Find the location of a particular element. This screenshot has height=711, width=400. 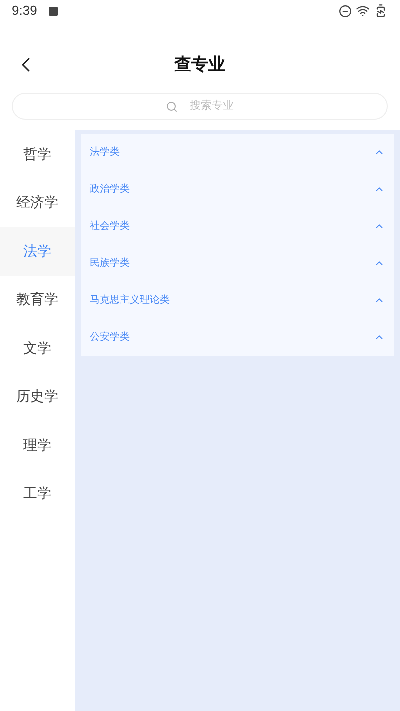

category-row: 民族学类 is located at coordinates (237, 263).